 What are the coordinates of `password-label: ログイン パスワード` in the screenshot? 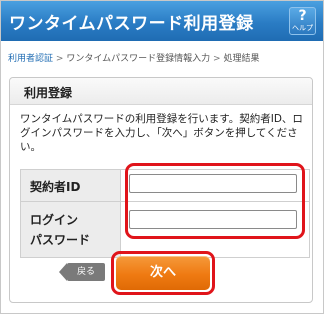 It's located at (60, 230).